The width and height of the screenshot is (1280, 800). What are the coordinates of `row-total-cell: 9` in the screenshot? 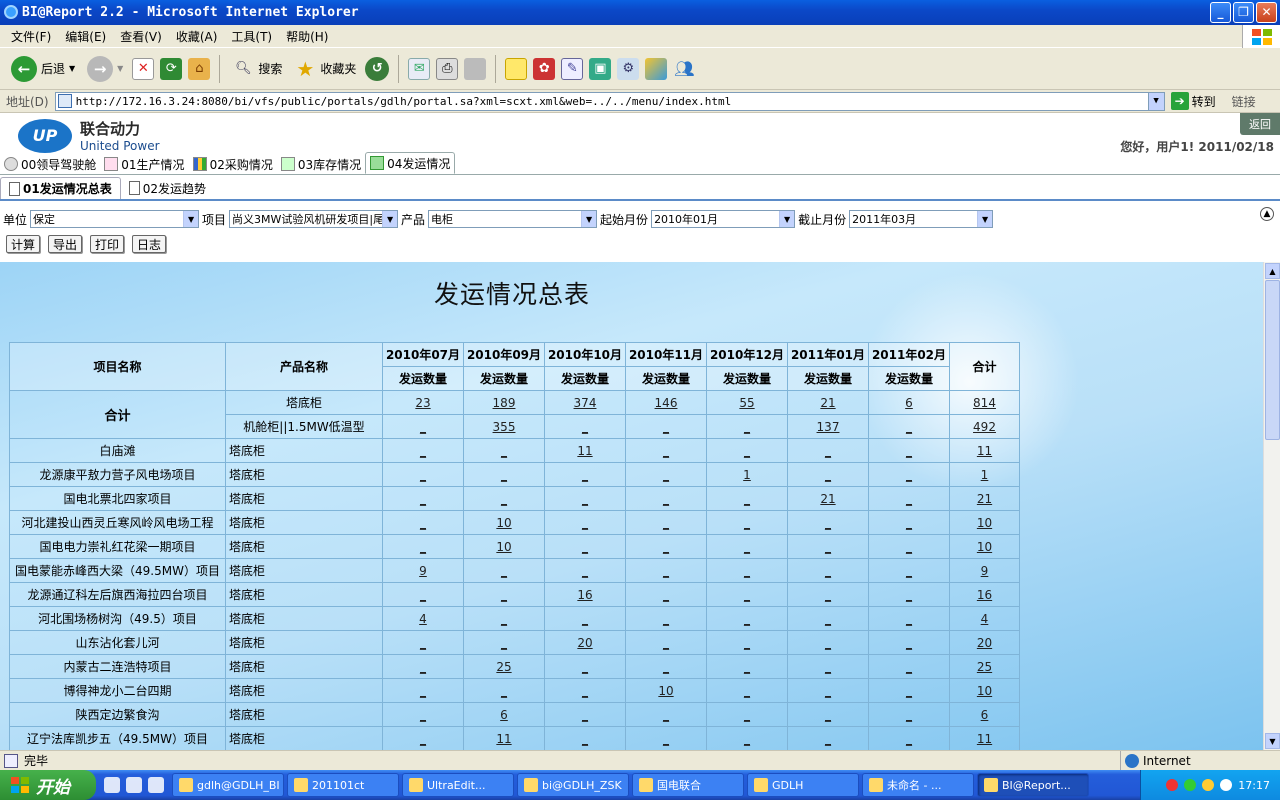 It's located at (984, 570).